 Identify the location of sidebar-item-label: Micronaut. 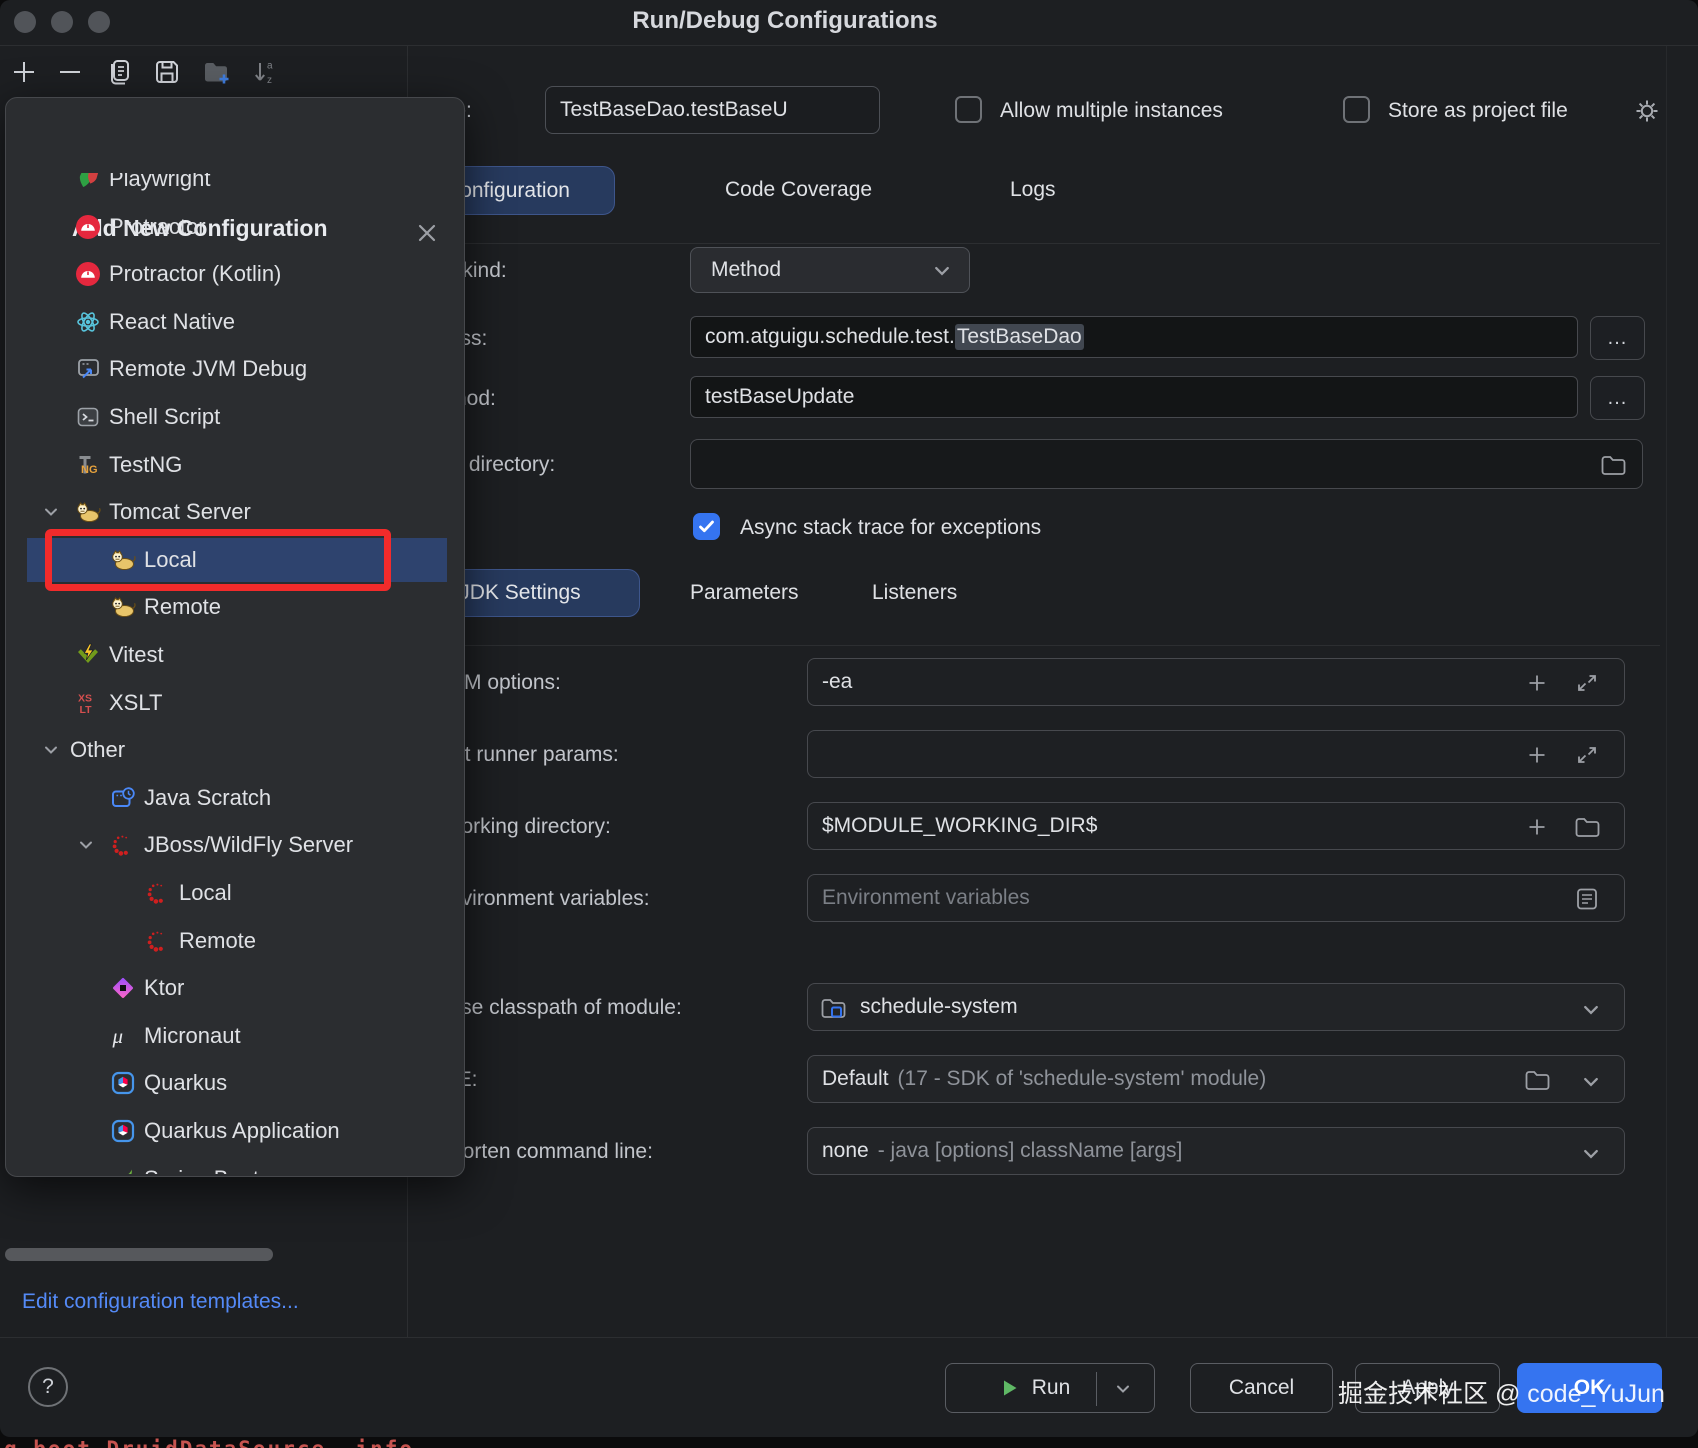
(192, 1035).